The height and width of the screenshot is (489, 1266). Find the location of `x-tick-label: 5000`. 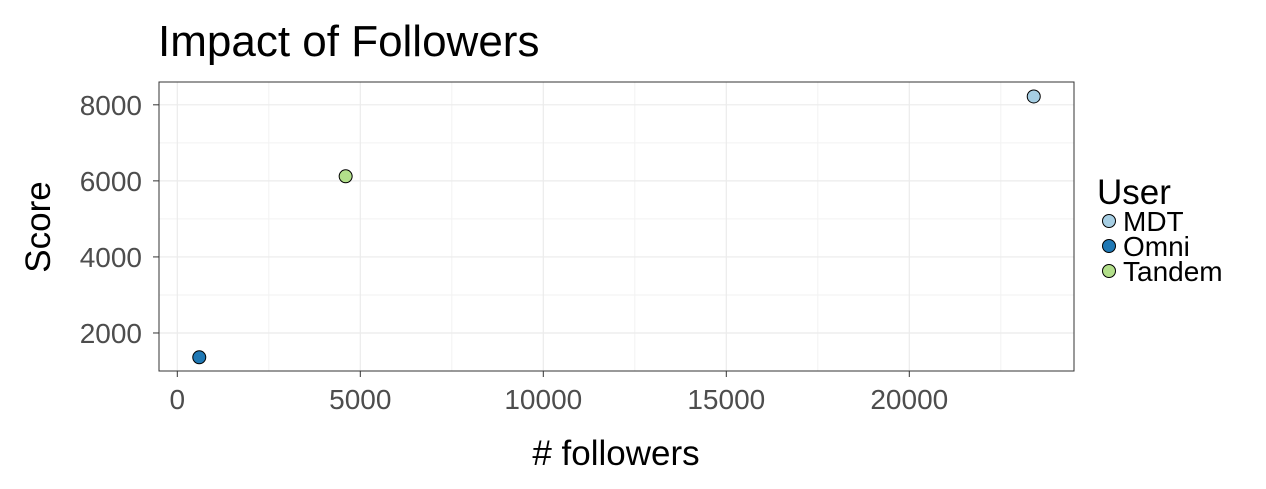

x-tick-label: 5000 is located at coordinates (360, 399).